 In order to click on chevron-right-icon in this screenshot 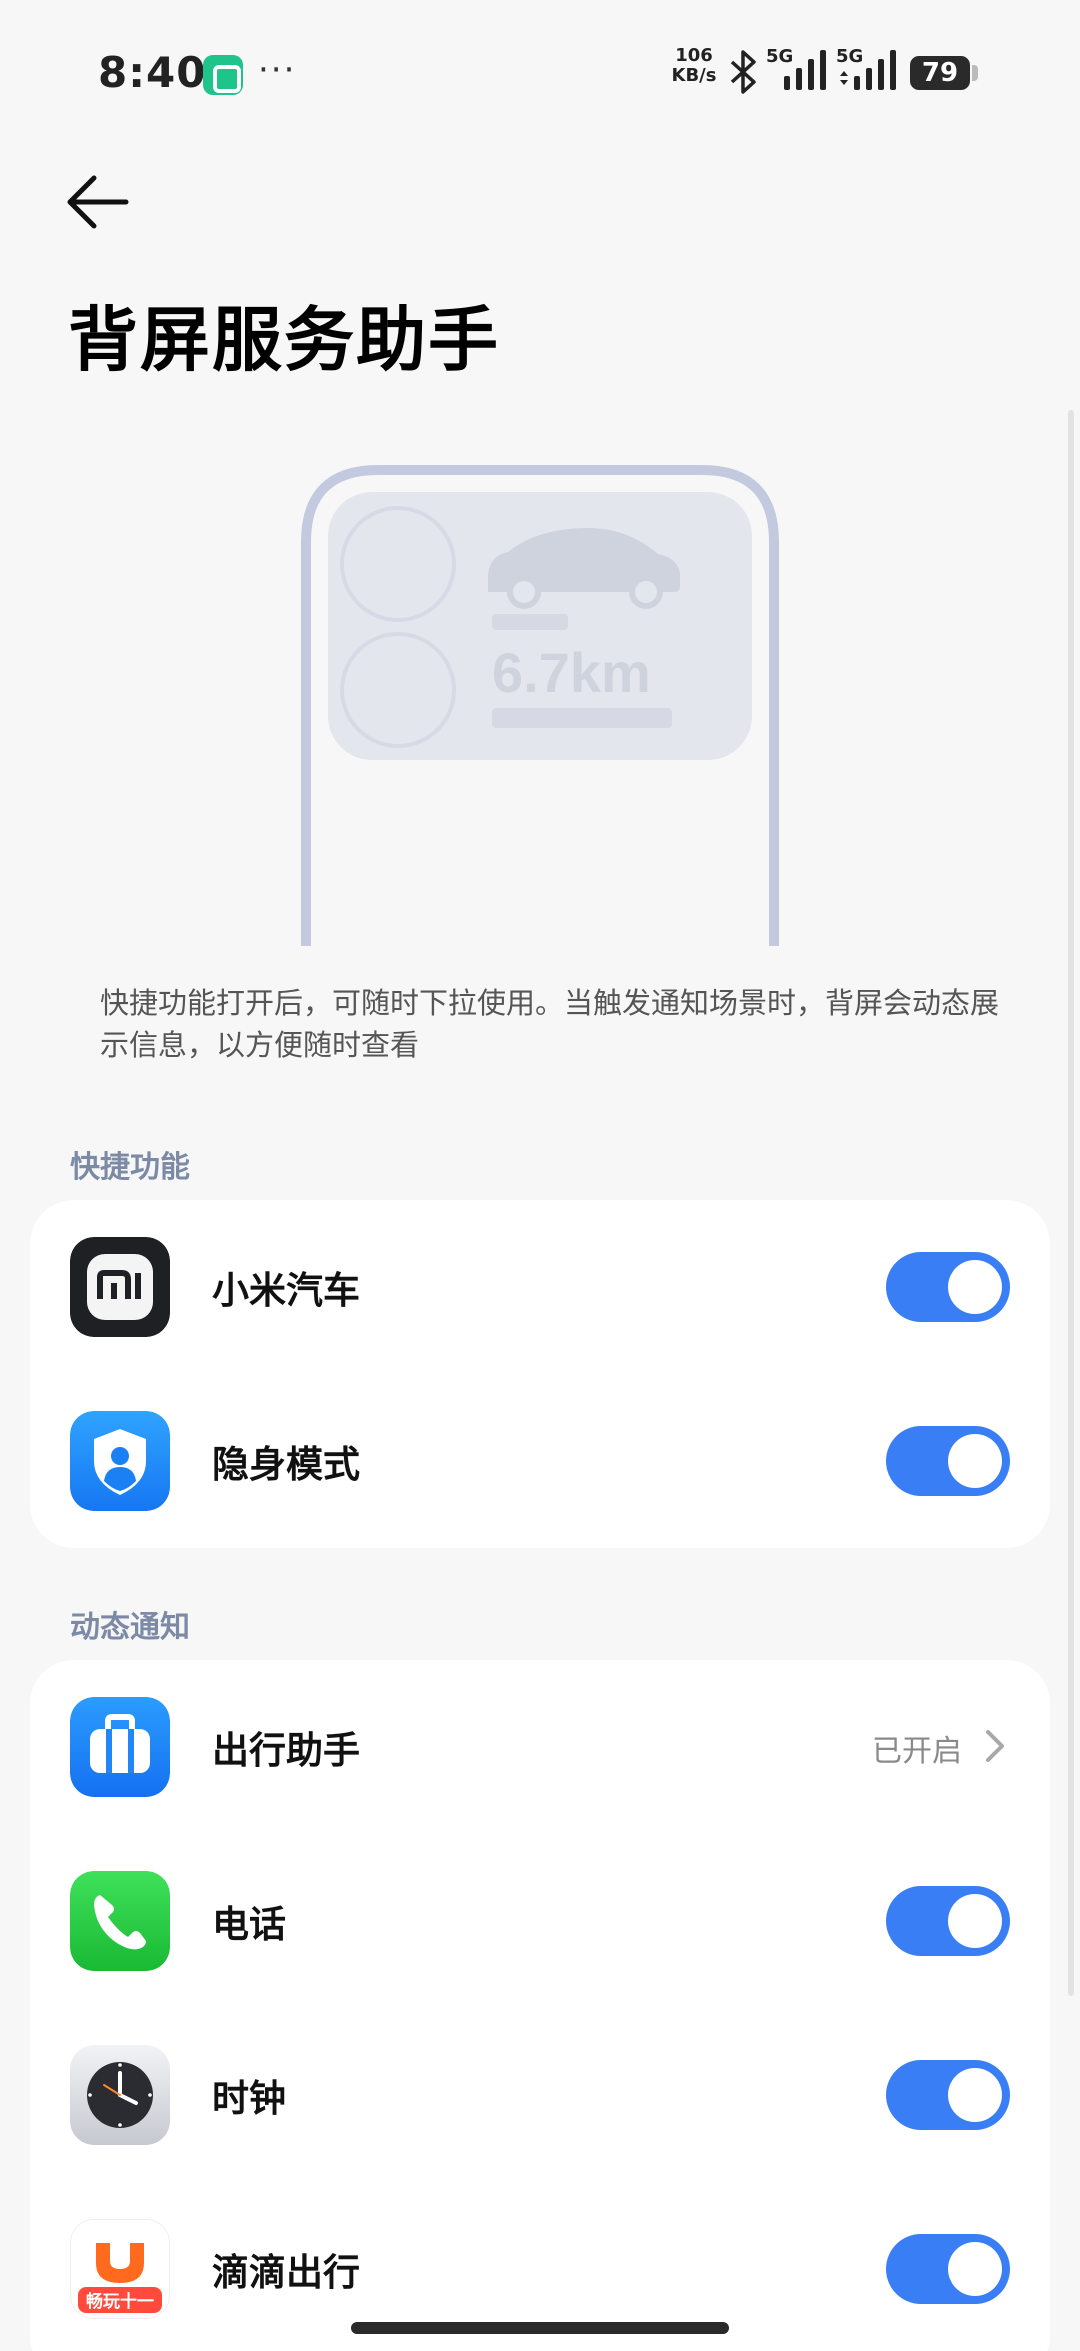, I will do `click(995, 1746)`.